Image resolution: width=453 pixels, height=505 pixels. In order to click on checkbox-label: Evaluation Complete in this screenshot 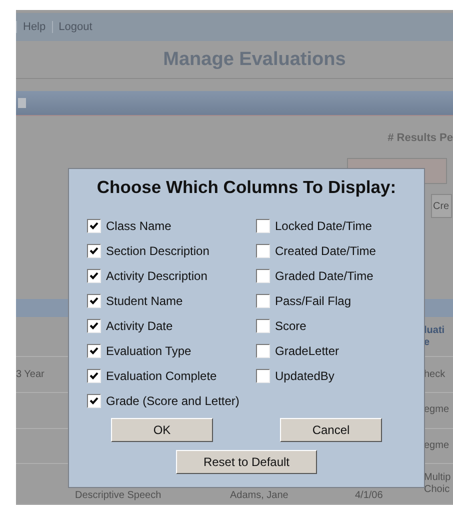, I will do `click(161, 376)`.